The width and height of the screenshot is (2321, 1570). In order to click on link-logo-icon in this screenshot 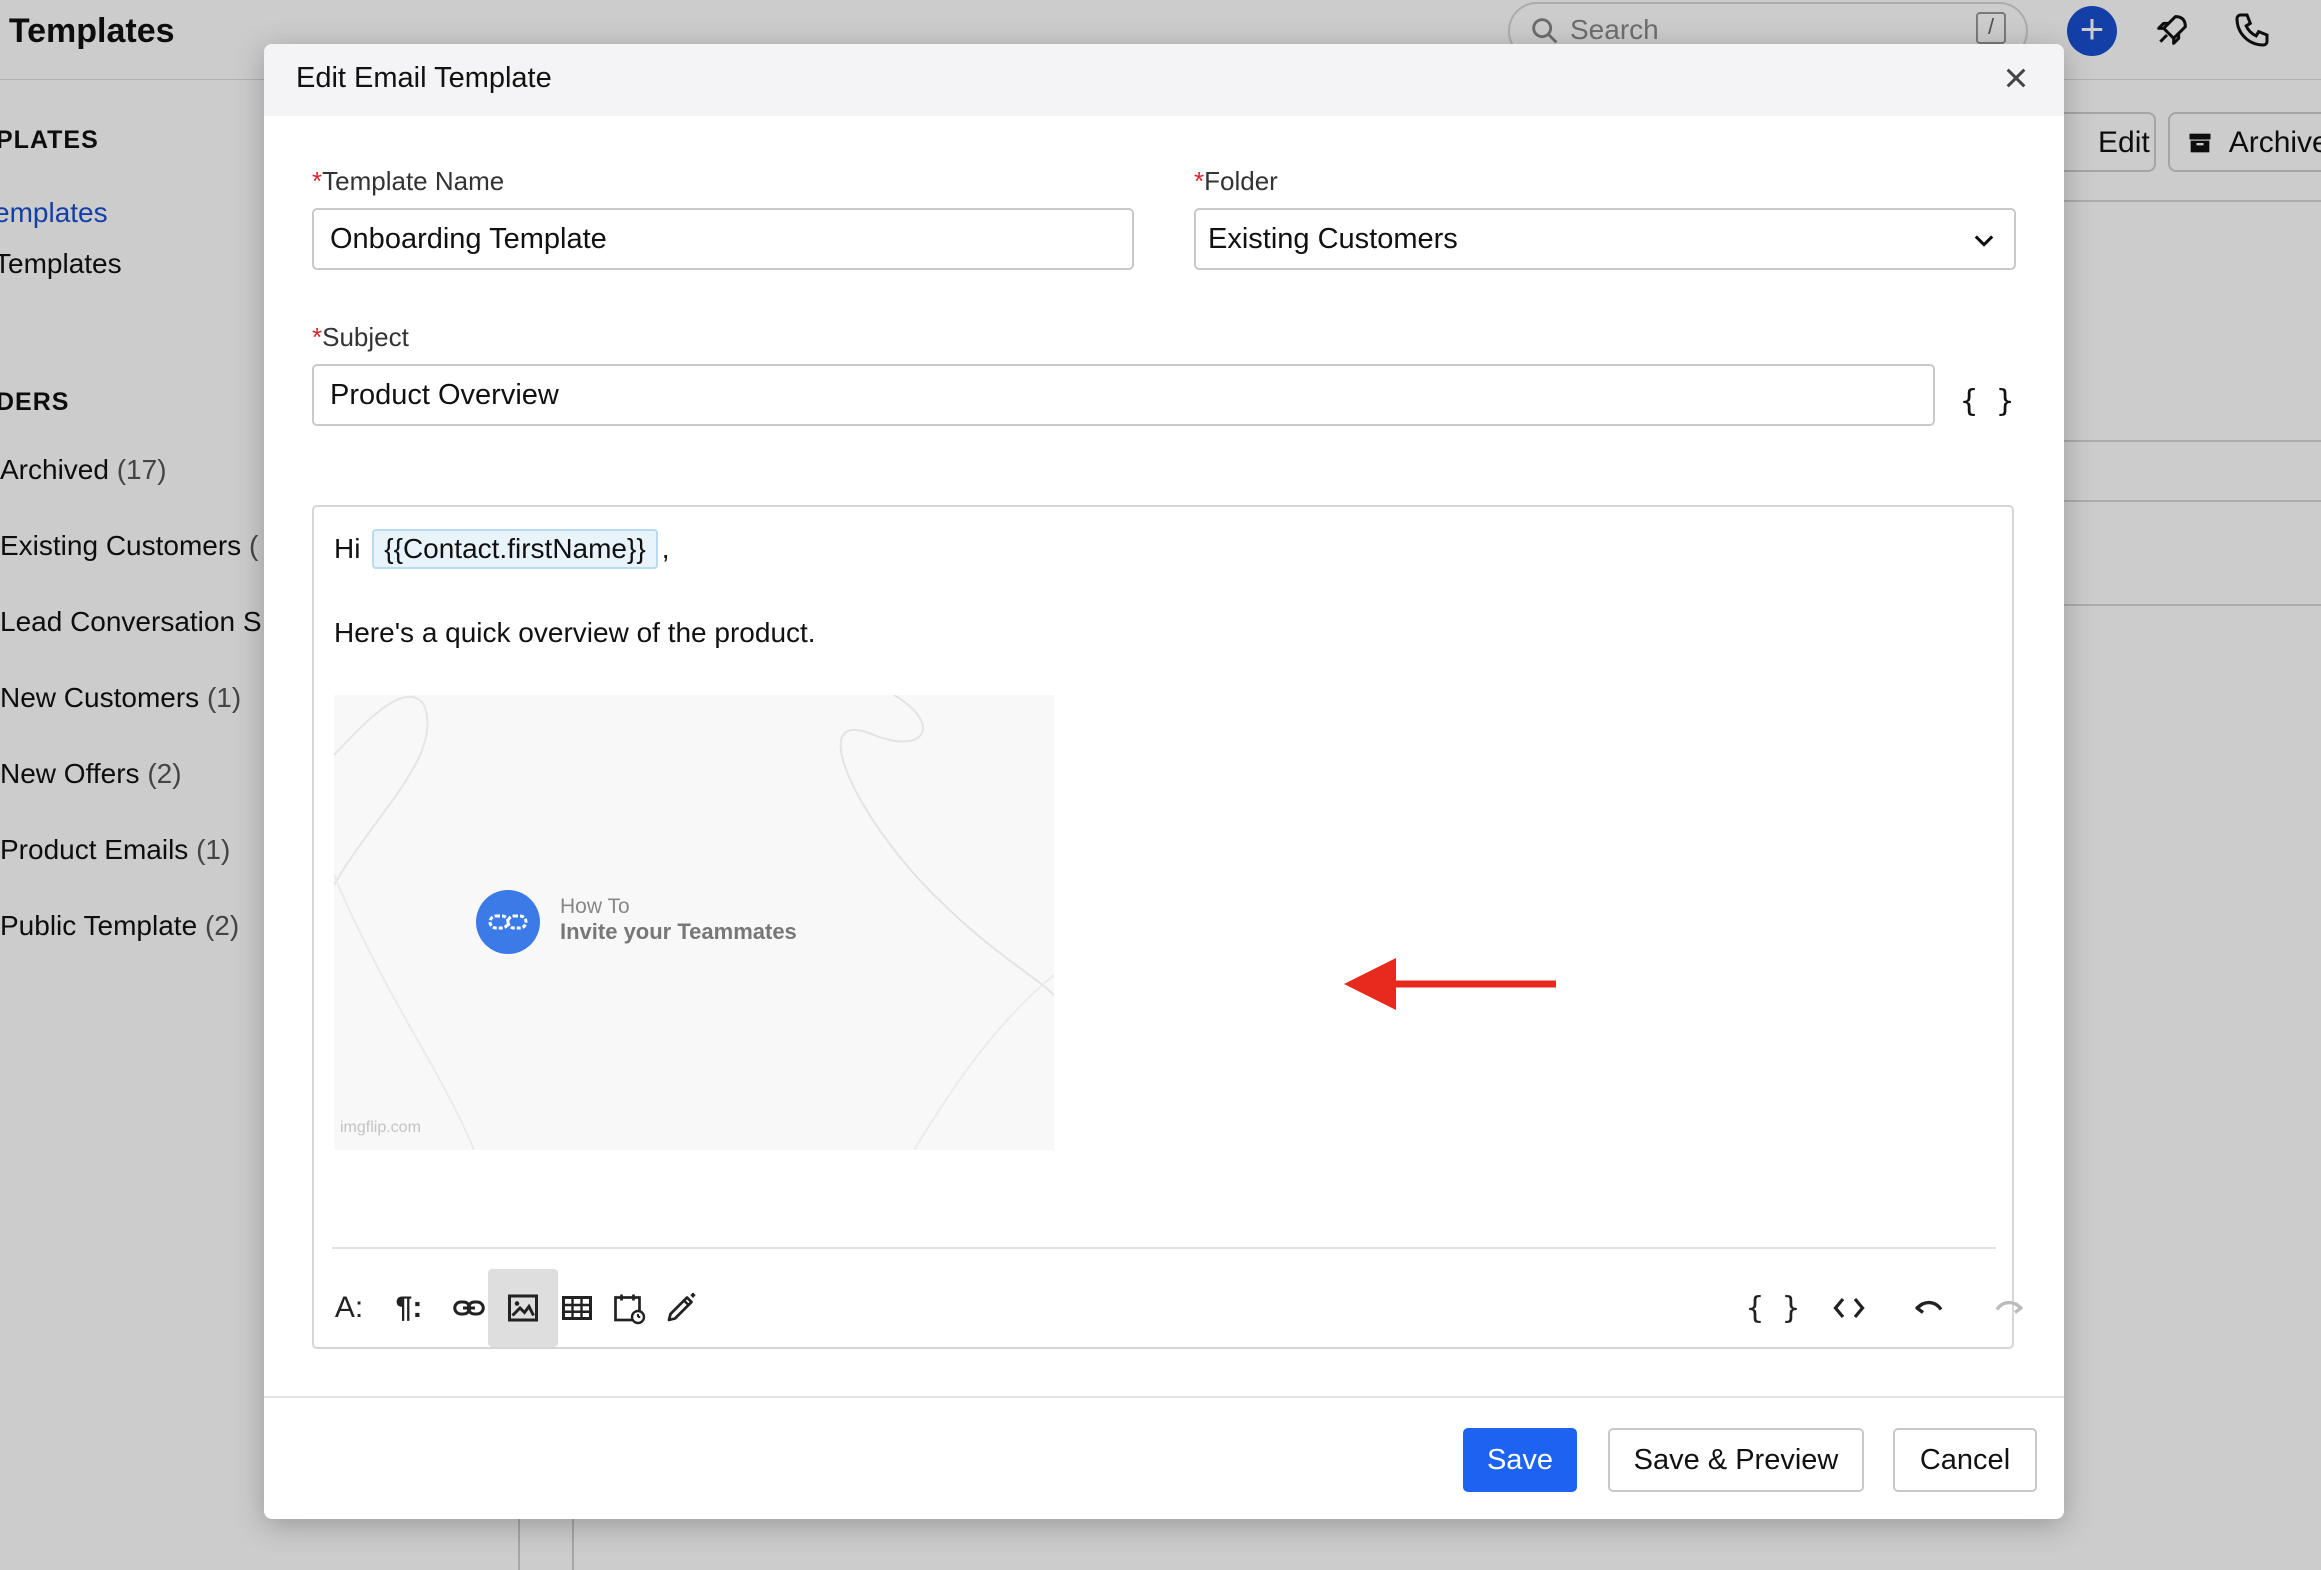, I will do `click(508, 922)`.